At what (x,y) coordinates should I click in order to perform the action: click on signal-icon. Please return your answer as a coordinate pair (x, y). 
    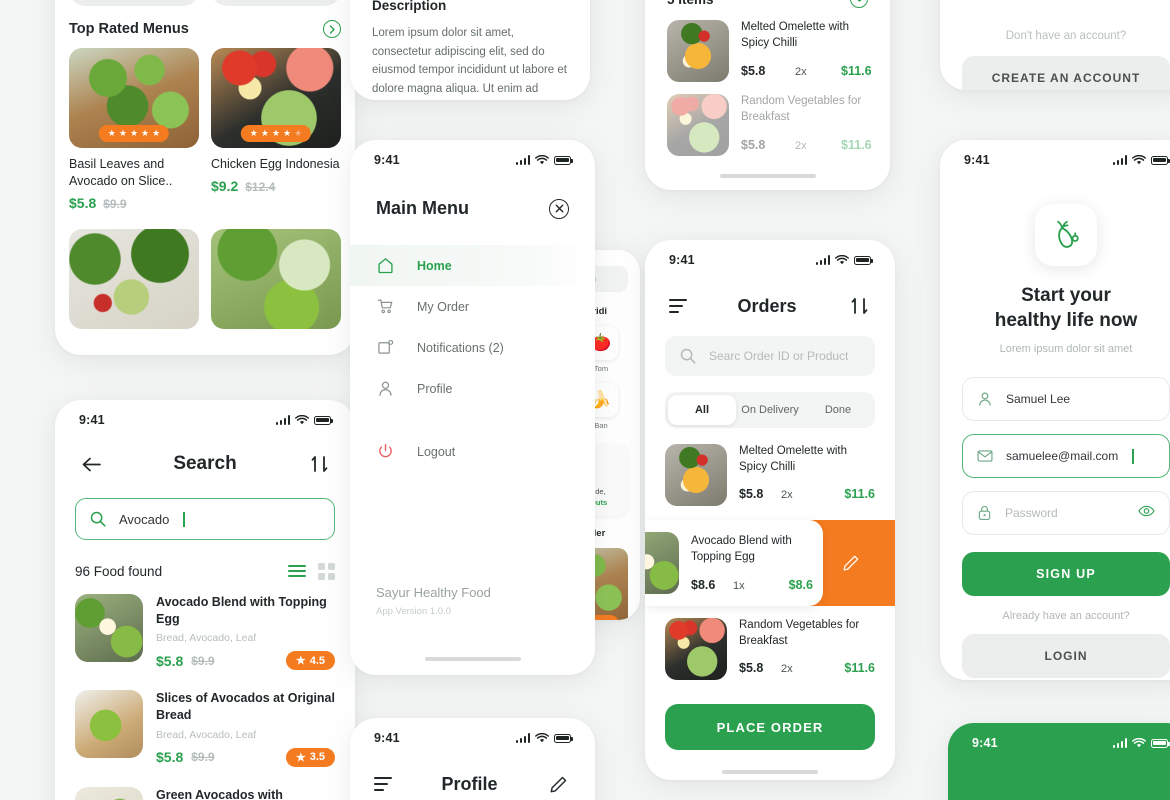
    Looking at the image, I should click on (282, 420).